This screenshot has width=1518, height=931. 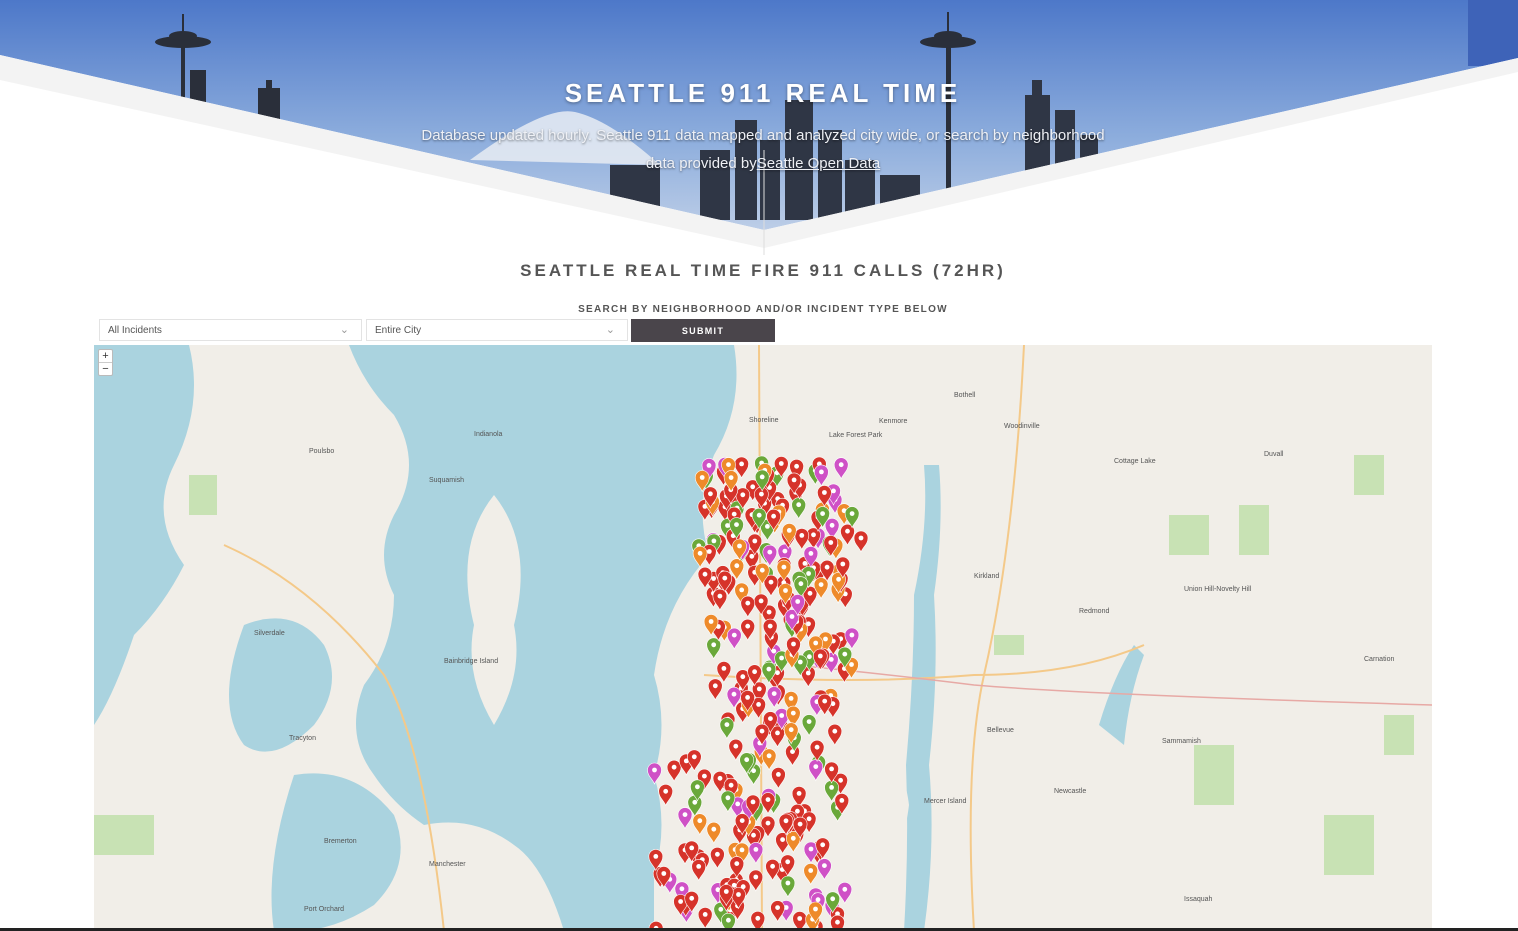 I want to click on map-place-label: Lake Forest Park, so click(x=856, y=435).